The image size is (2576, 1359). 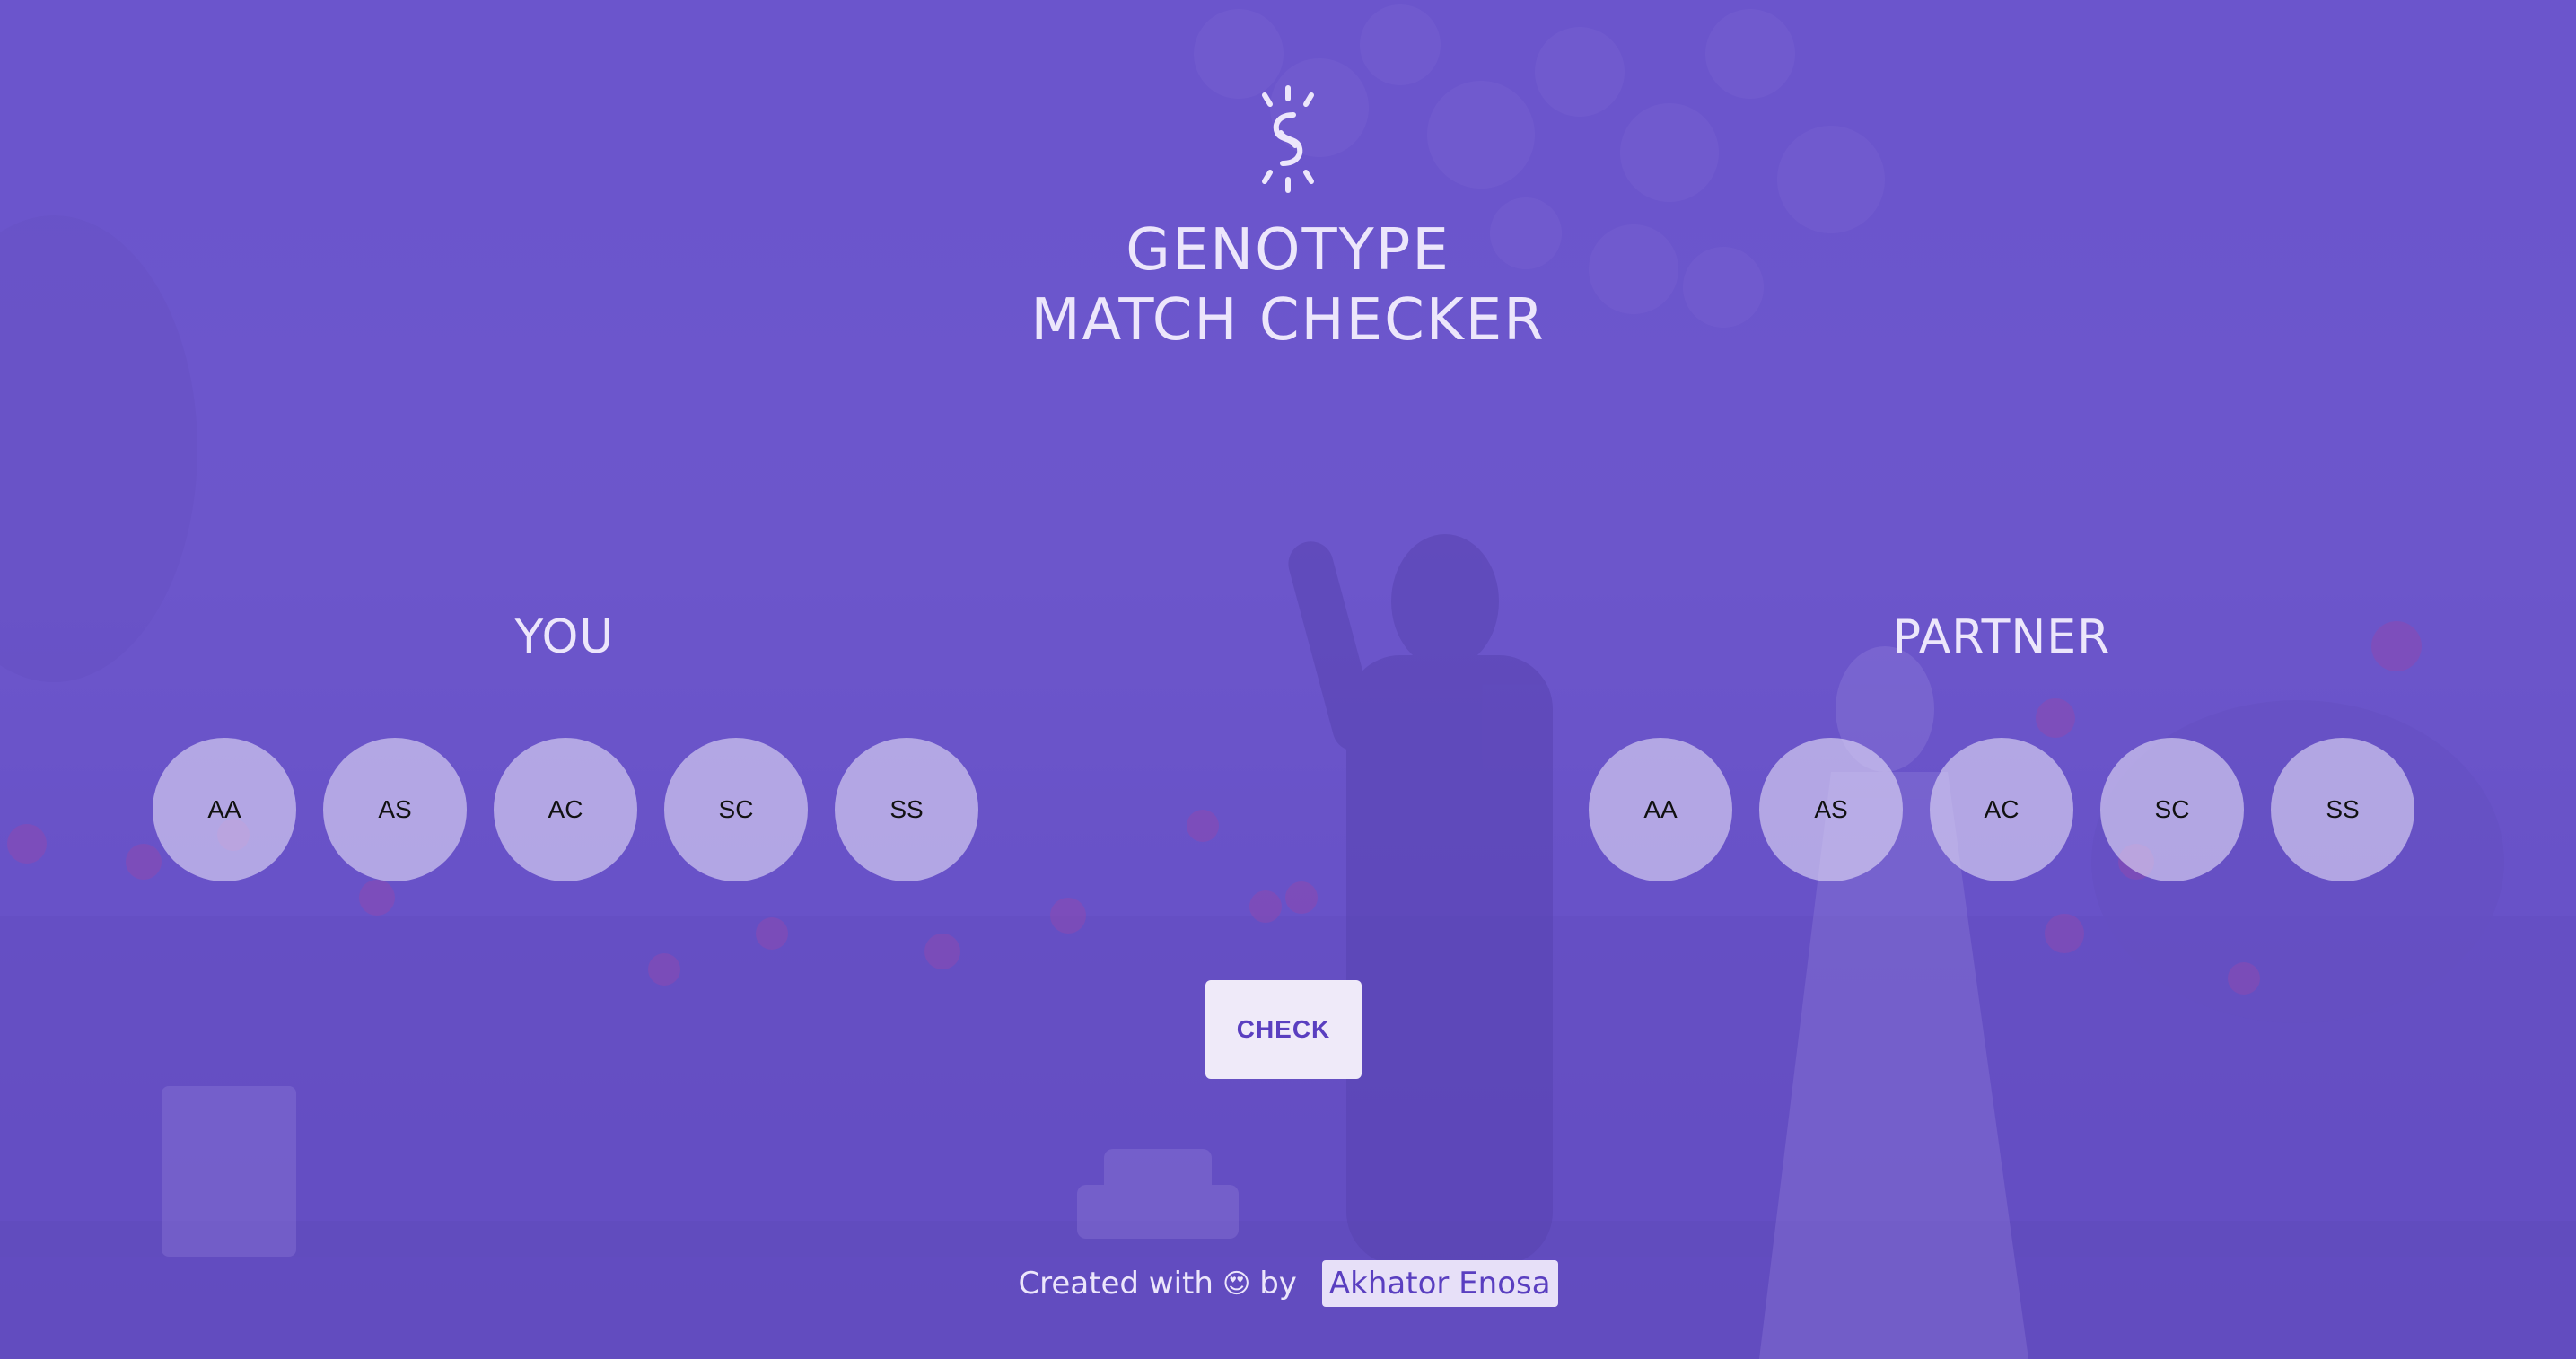 I want to click on partner-label: PARTNER, so click(x=2001, y=637).